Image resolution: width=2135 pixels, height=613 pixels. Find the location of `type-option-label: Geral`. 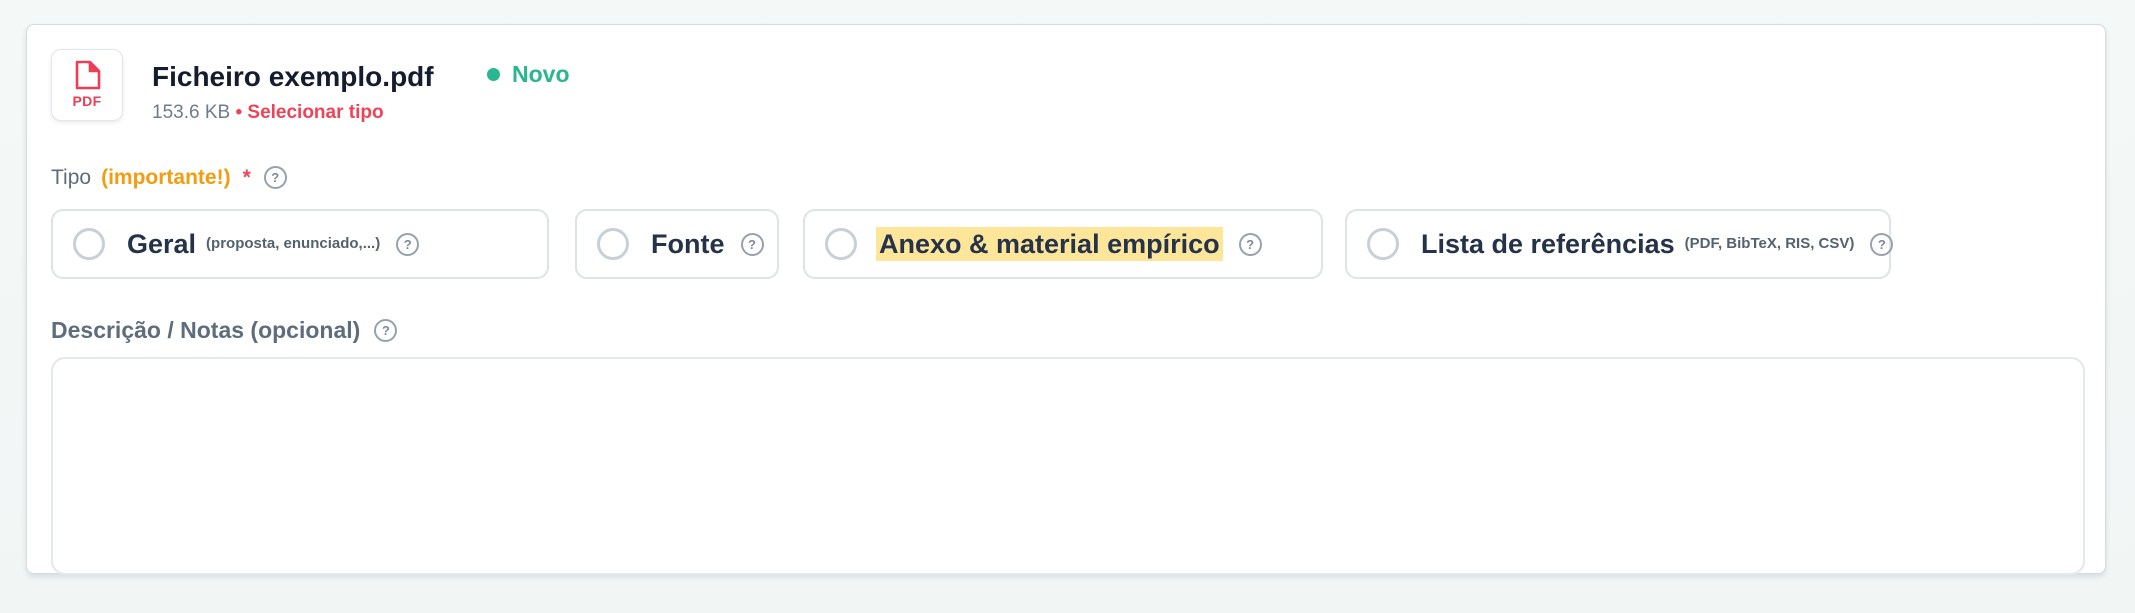

type-option-label: Geral is located at coordinates (162, 243).